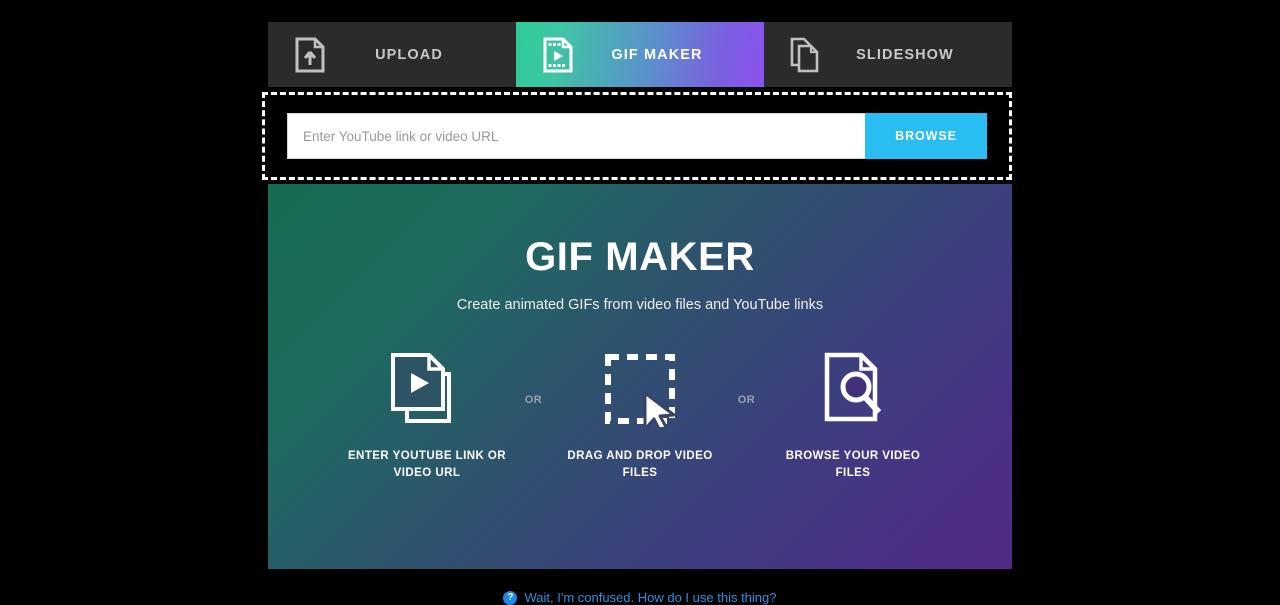  Describe the element at coordinates (427, 464) in the screenshot. I see `option-enter-url-label: ENTER YOUTUBE LINK OR VIDEO URL` at that location.